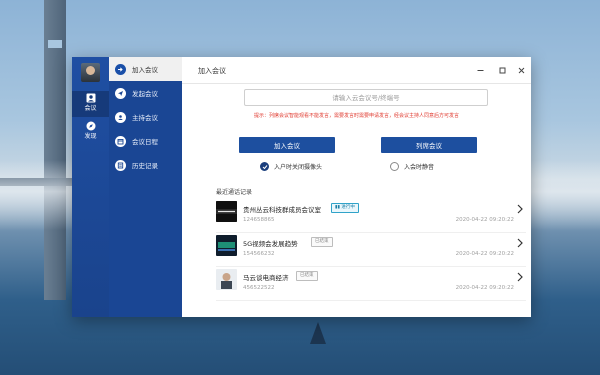 The image size is (600, 375). What do you see at coordinates (298, 167) in the screenshot?
I see `camera-off-label: 入户时关闭摄像头` at bounding box center [298, 167].